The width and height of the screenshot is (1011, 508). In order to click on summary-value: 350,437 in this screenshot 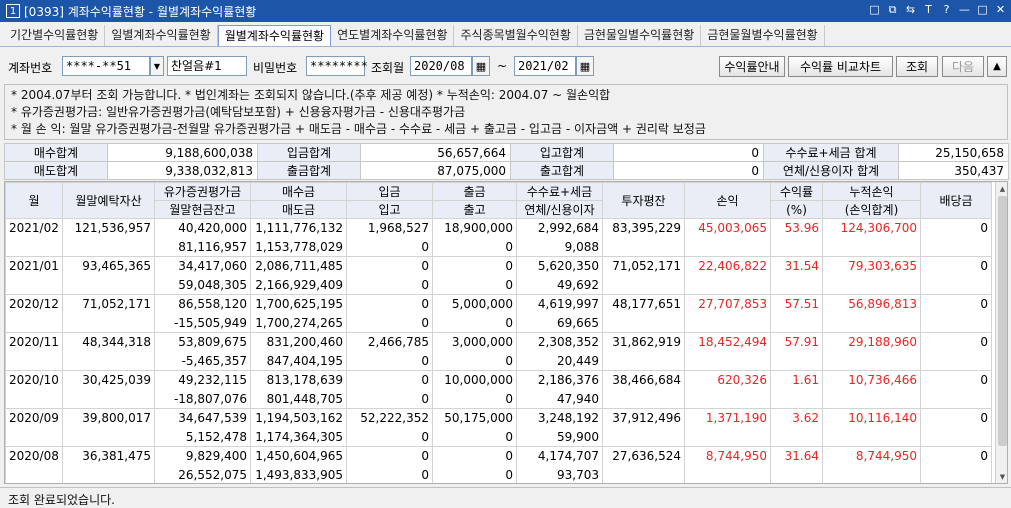, I will do `click(953, 170)`.